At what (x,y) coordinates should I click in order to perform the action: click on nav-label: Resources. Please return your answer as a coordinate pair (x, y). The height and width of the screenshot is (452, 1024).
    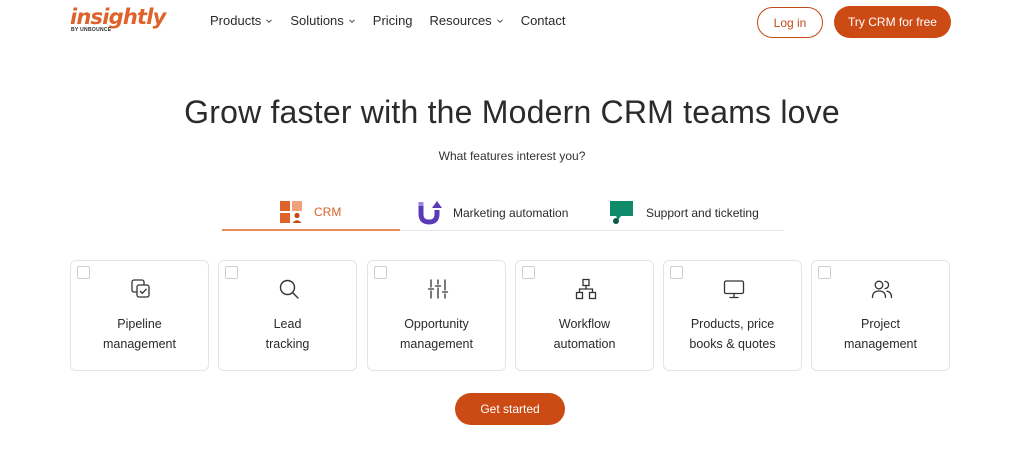
    Looking at the image, I should click on (460, 20).